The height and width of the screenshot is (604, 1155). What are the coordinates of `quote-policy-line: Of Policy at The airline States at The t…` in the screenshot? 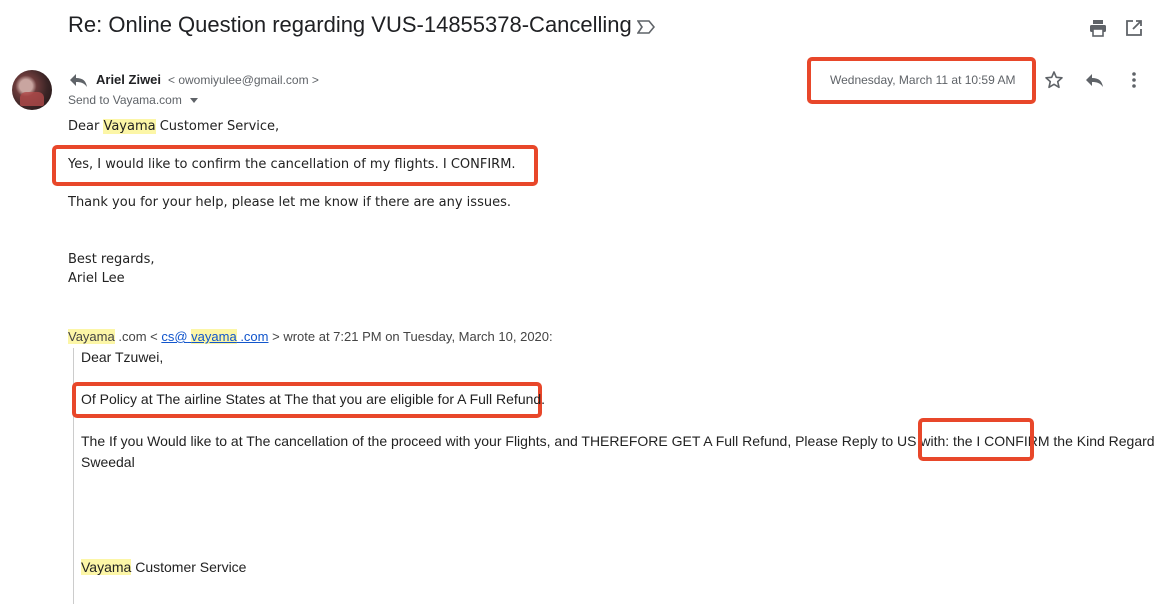 It's located at (313, 399).